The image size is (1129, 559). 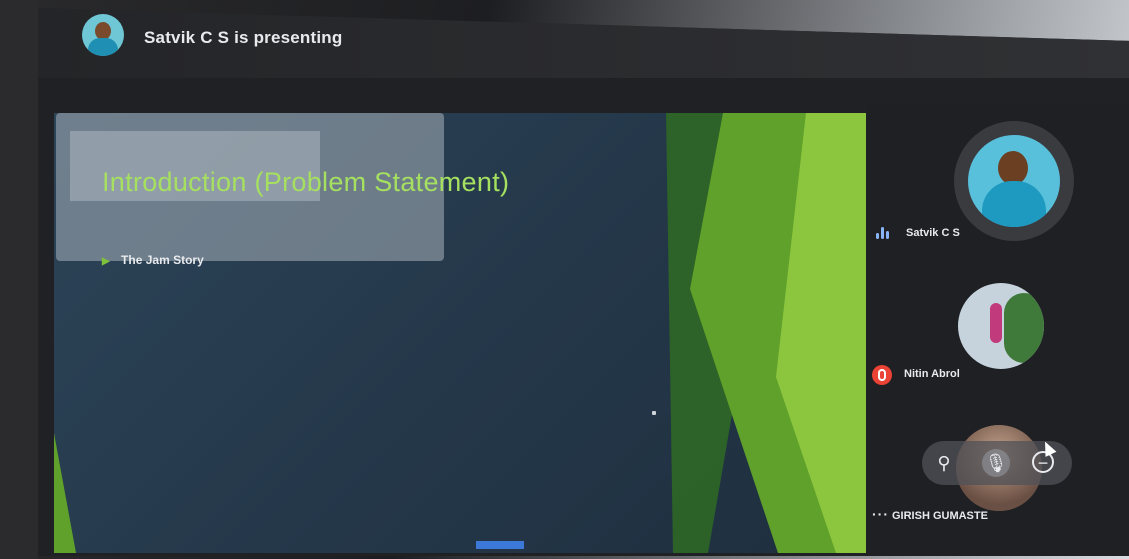 What do you see at coordinates (940, 516) in the screenshot?
I see `participant-name: GIRISH GUMASTE` at bounding box center [940, 516].